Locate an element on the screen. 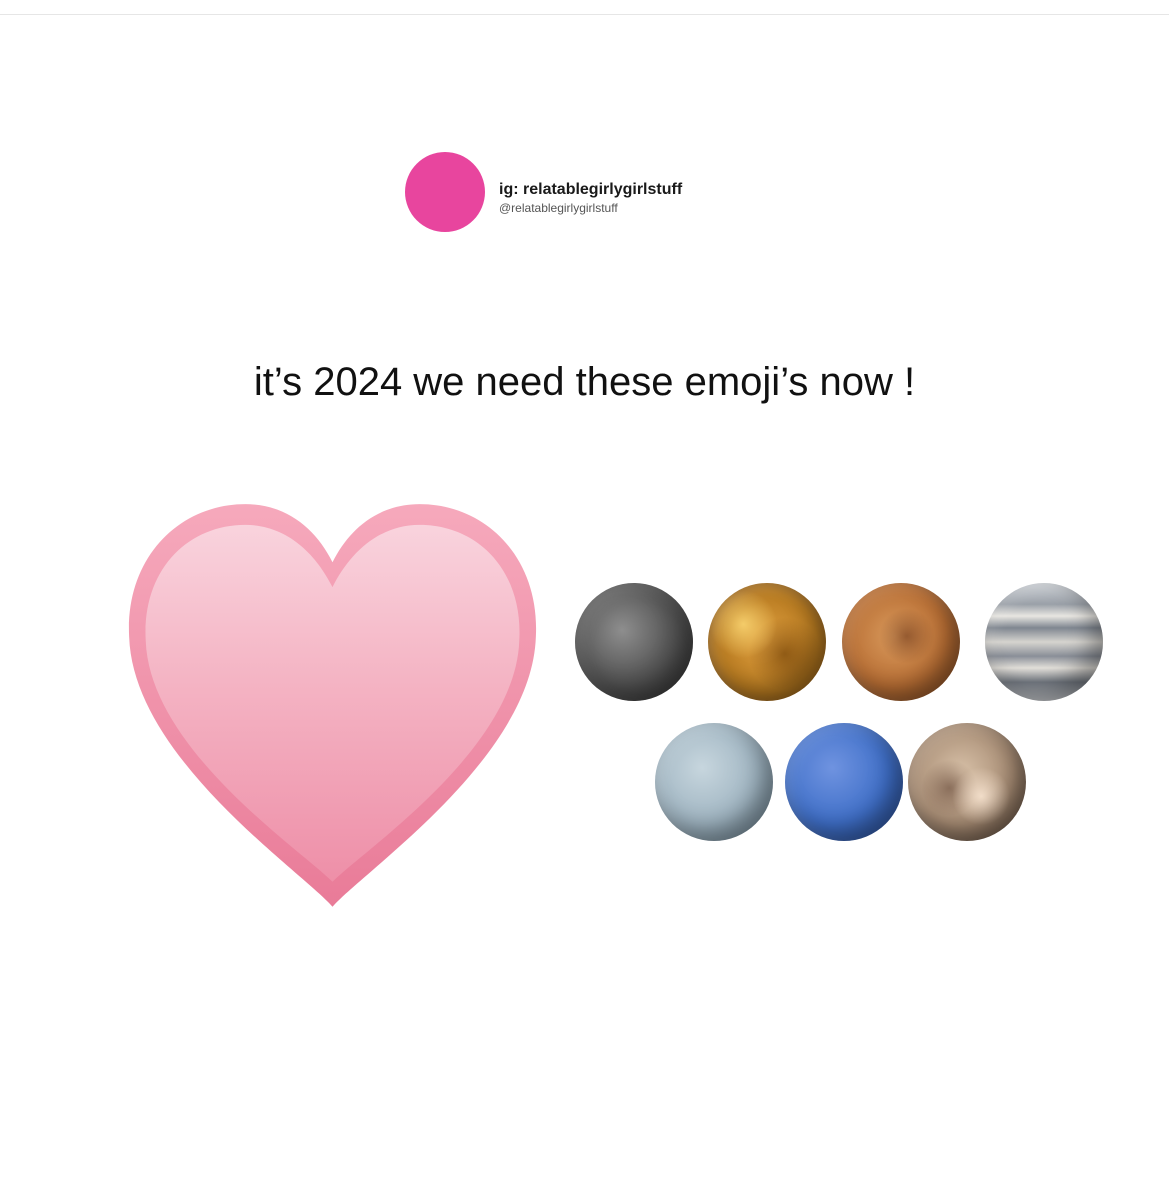 This screenshot has width=1169, height=1181. pink-heart-icon is located at coordinates (332, 705).